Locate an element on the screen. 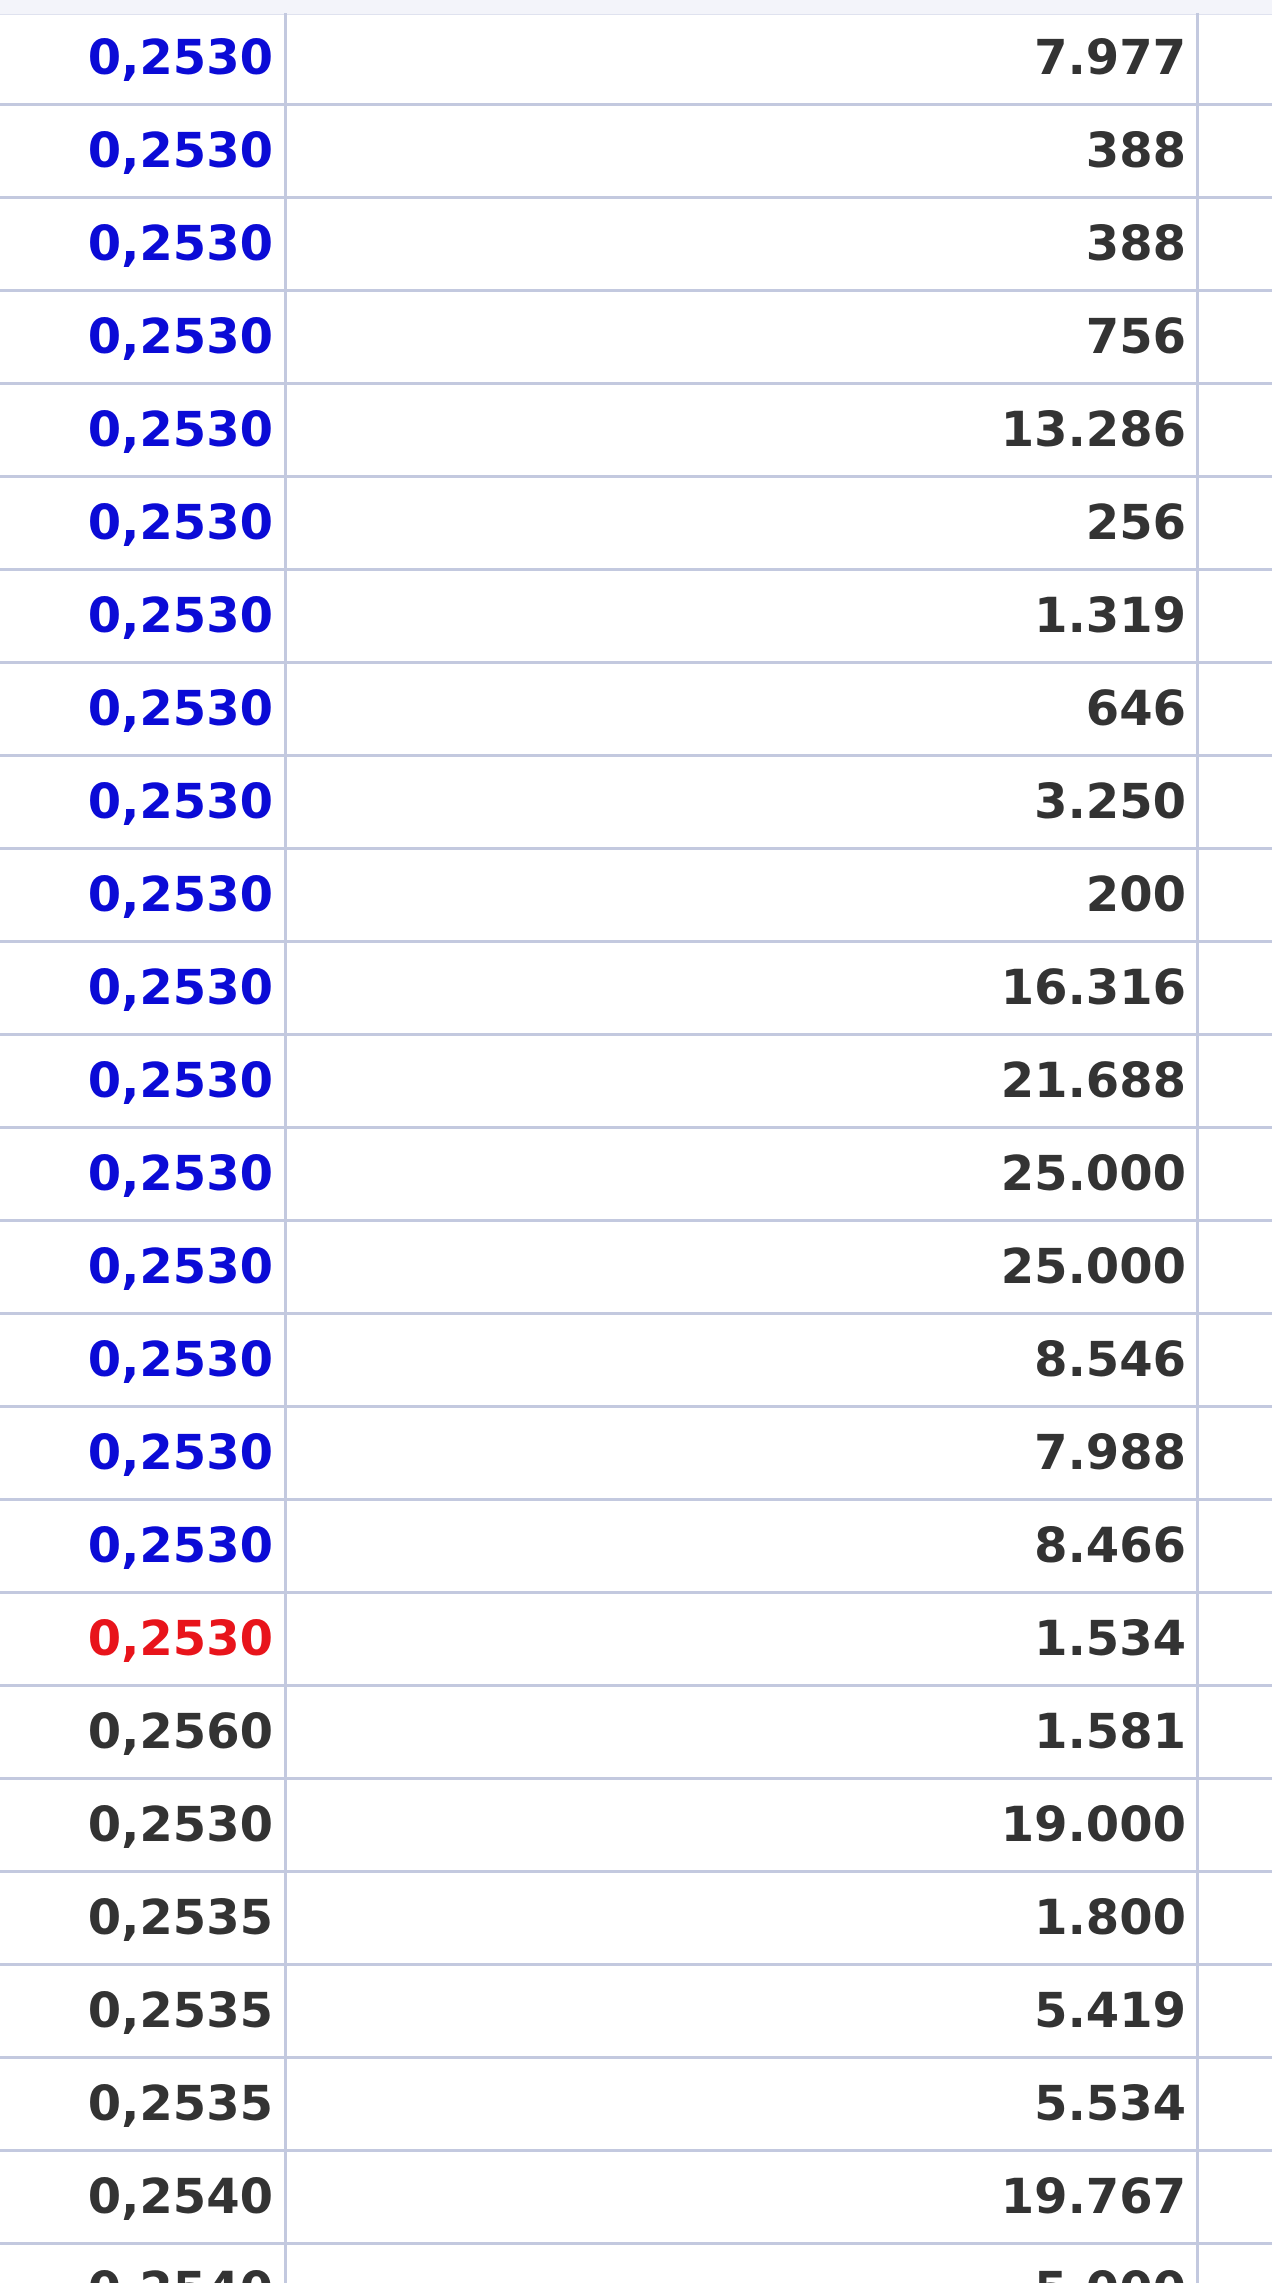 The width and height of the screenshot is (1272, 2283). quantity-cell: 1.534 is located at coordinates (742, 1639).